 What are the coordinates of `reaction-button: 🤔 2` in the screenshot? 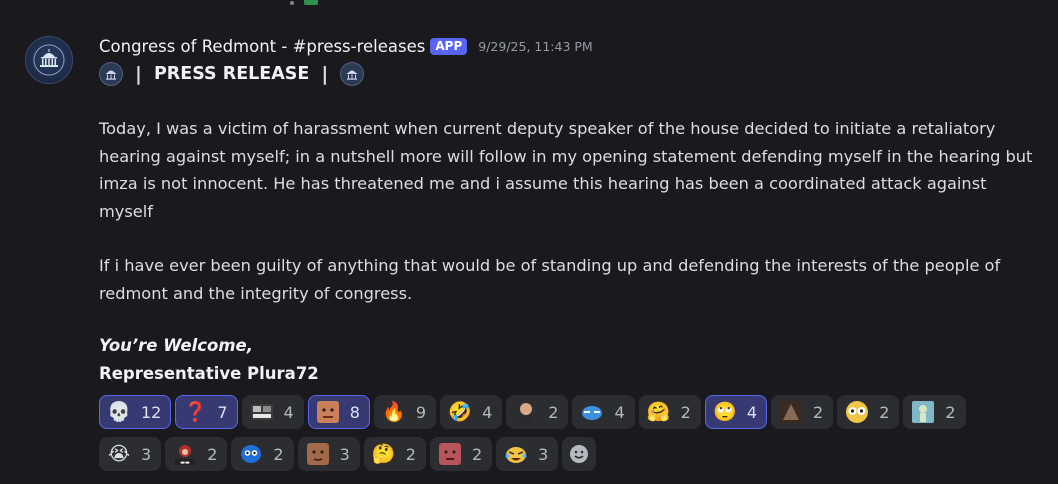 It's located at (394, 454).